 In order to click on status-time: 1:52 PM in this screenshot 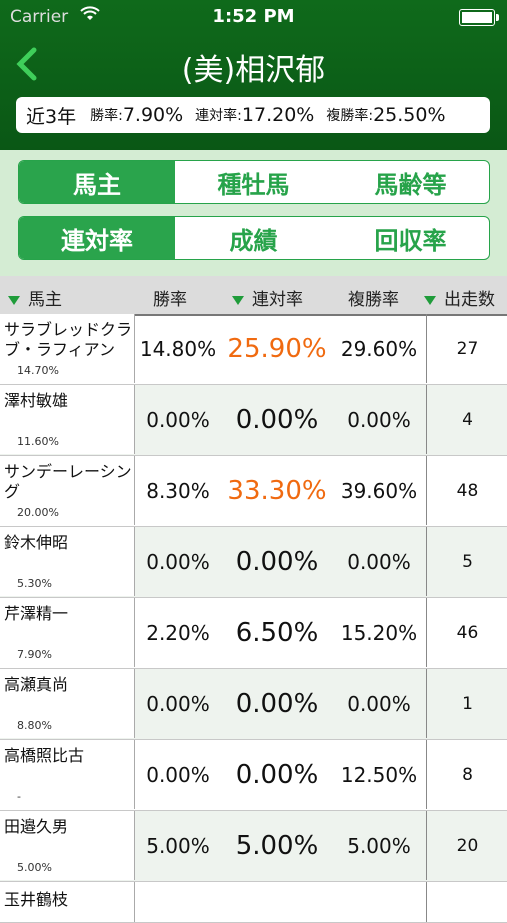, I will do `click(253, 16)`.